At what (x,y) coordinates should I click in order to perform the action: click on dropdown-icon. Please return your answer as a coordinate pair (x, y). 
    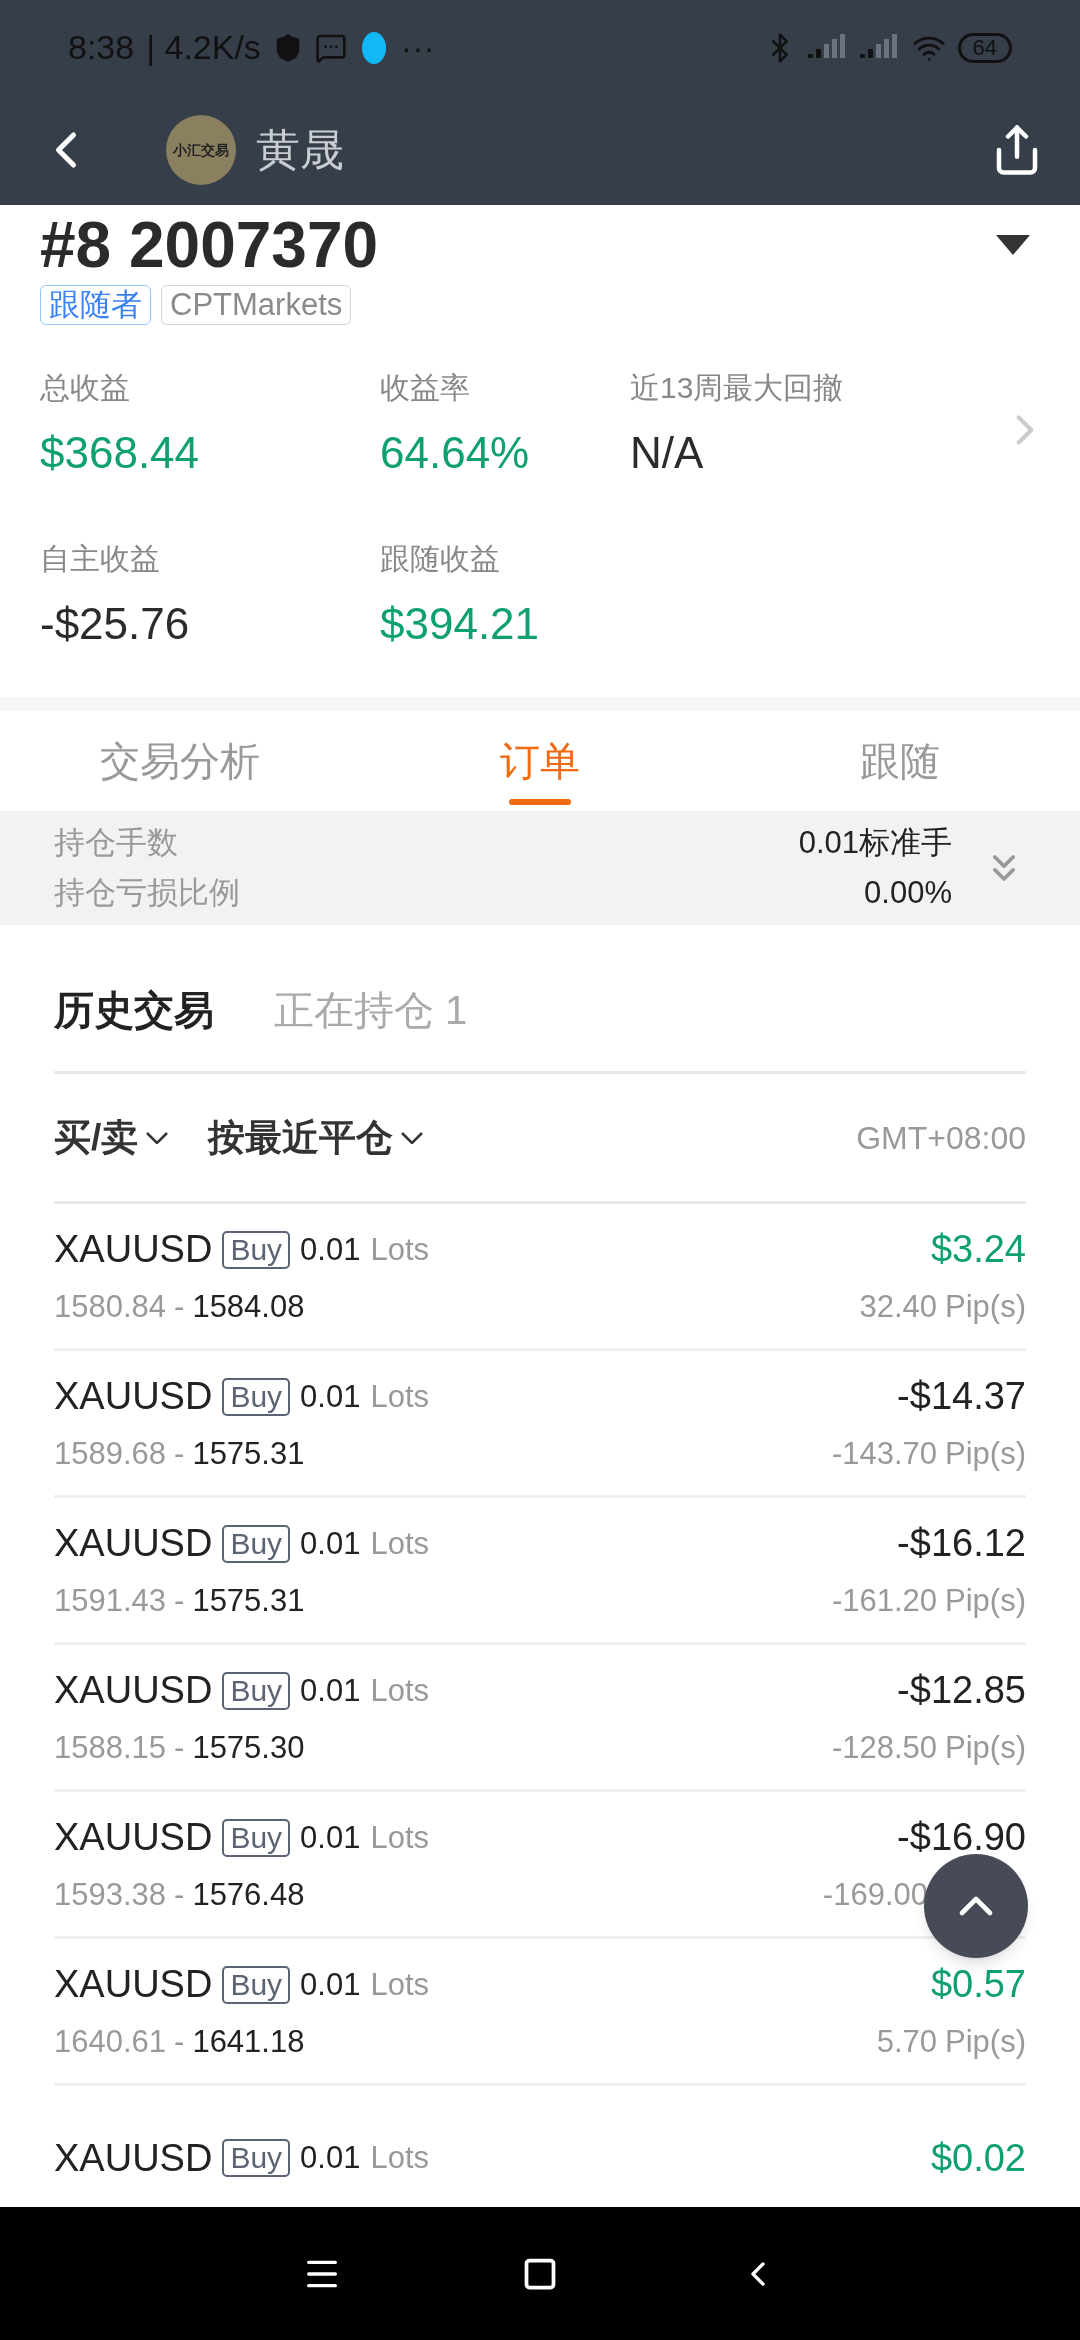
    Looking at the image, I should click on (1013, 245).